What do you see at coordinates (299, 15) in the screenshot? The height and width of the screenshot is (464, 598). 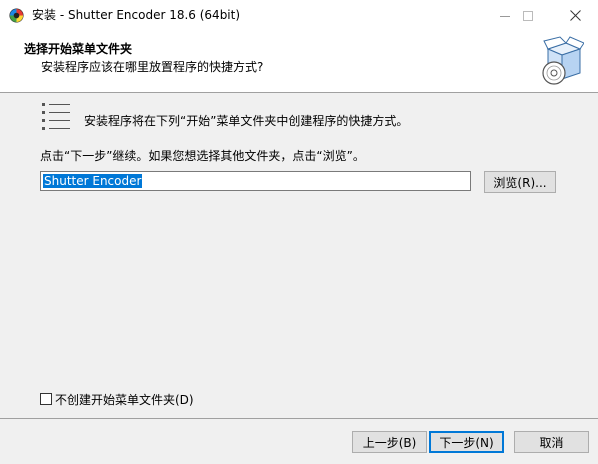 I see `title-bar: 安装 - Shutter Encoder 18.6 (64bit)` at bounding box center [299, 15].